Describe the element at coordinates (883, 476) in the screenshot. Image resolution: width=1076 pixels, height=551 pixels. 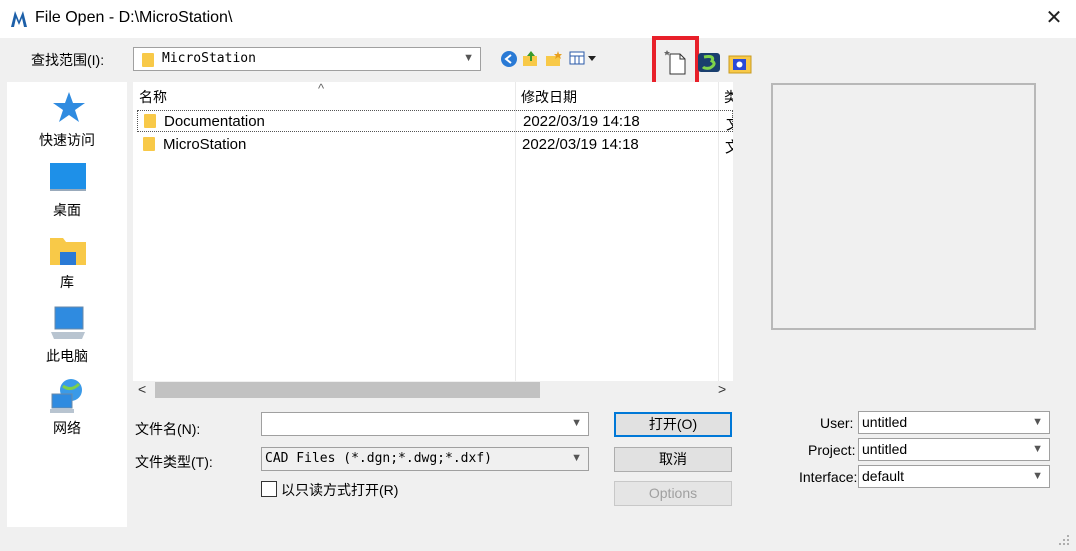
I see `interface-value: default` at that location.